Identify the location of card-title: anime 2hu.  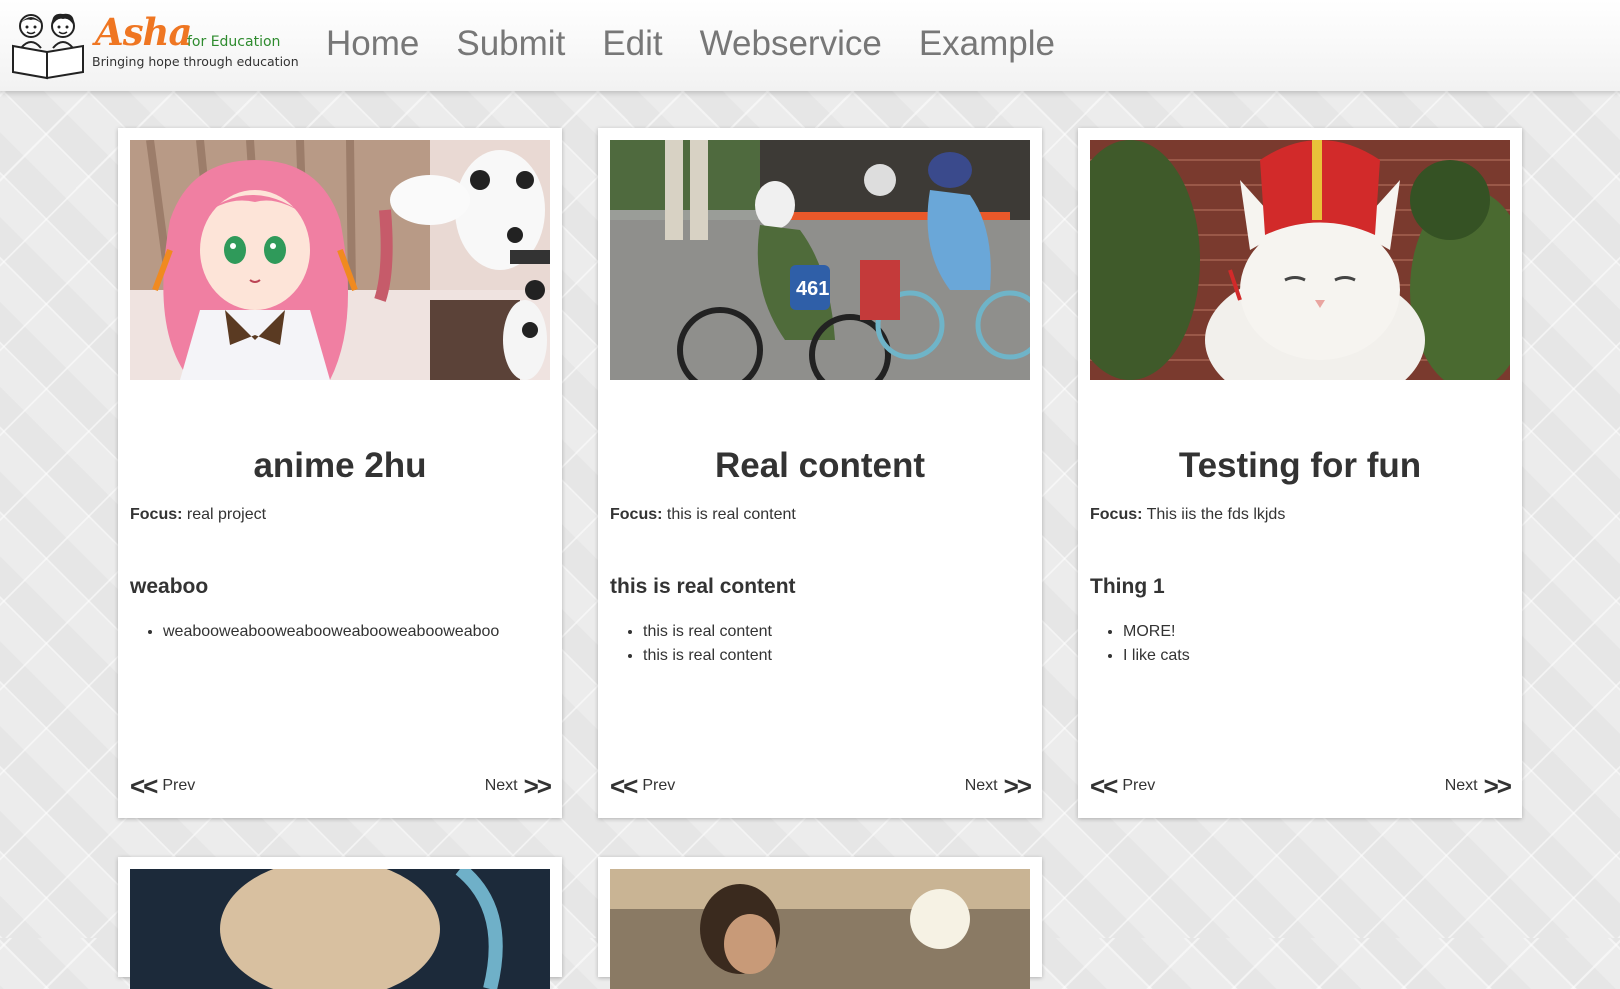
(340, 465).